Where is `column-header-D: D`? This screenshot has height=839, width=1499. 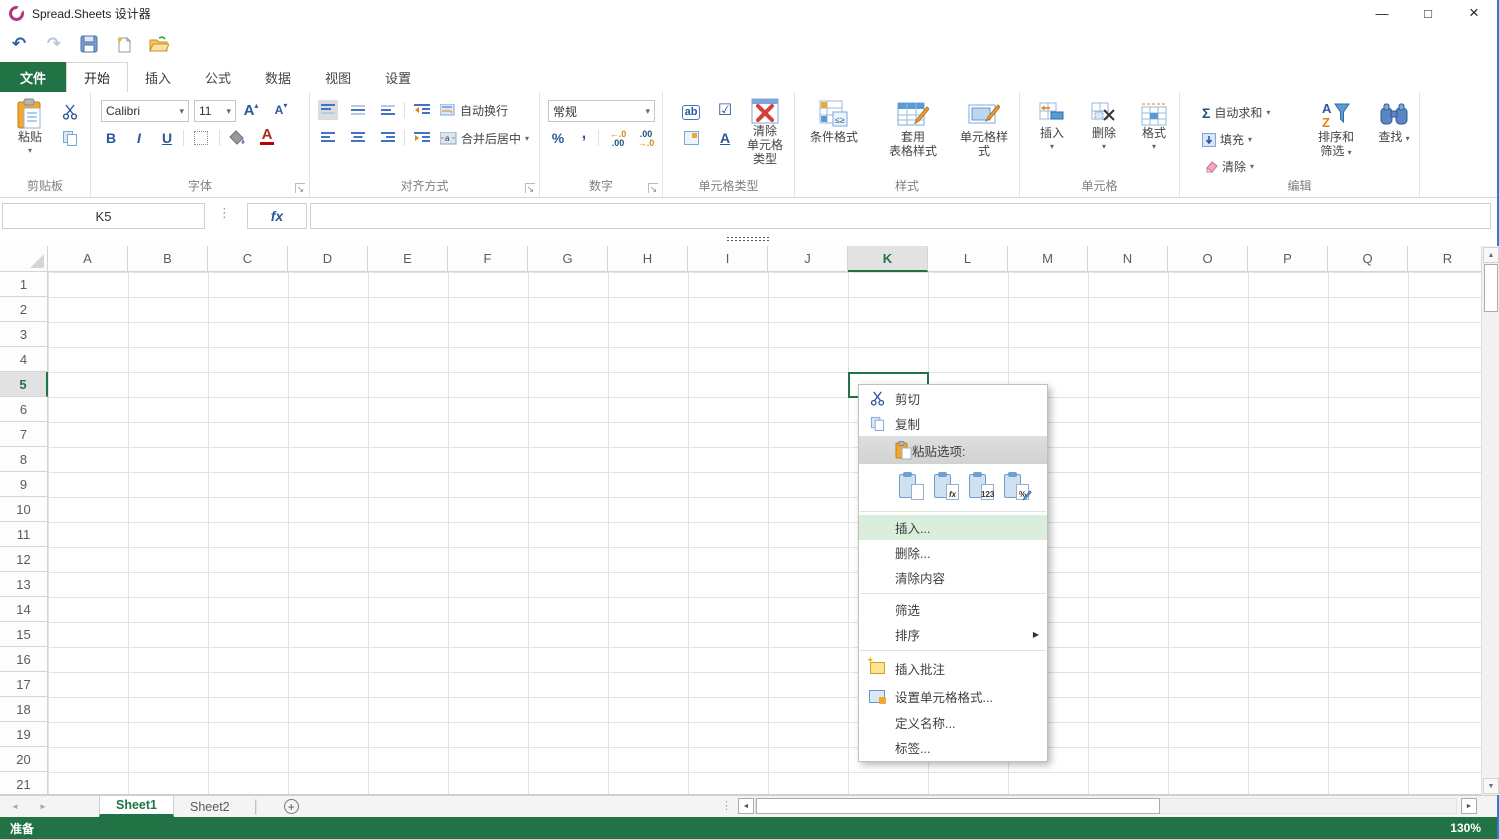
column-header-D: D is located at coordinates (328, 259).